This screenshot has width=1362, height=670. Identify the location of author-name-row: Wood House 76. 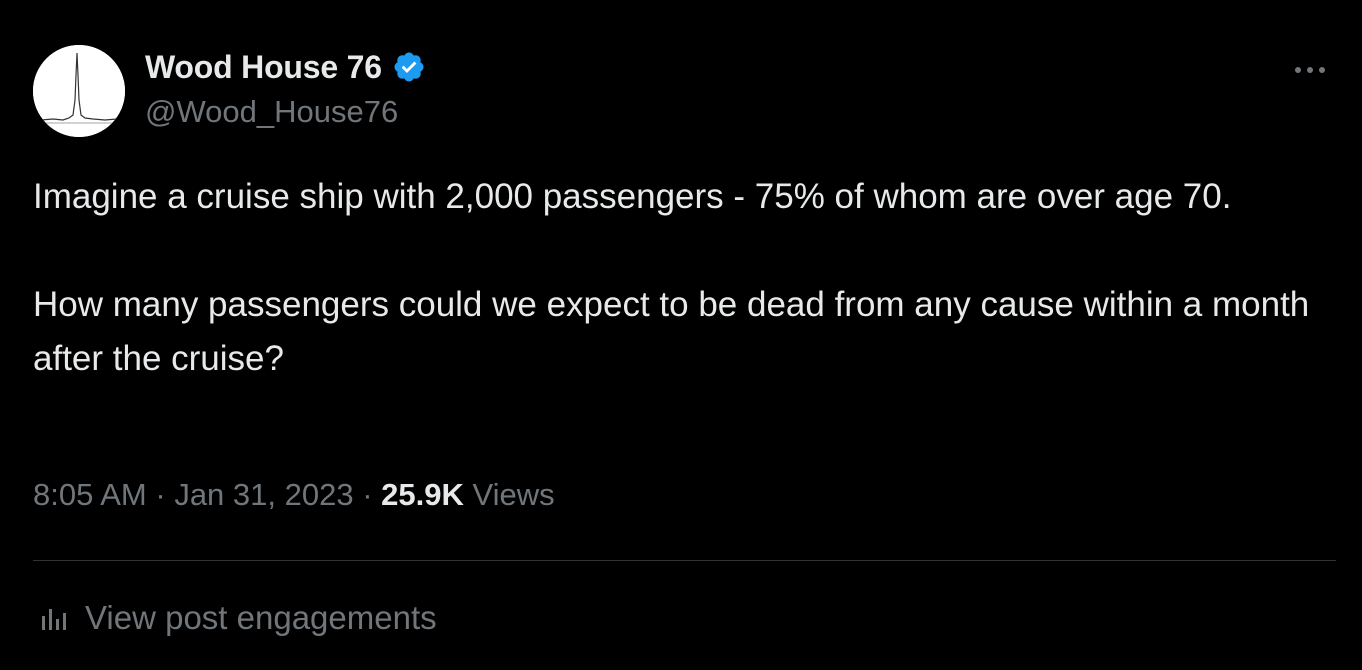
(286, 67).